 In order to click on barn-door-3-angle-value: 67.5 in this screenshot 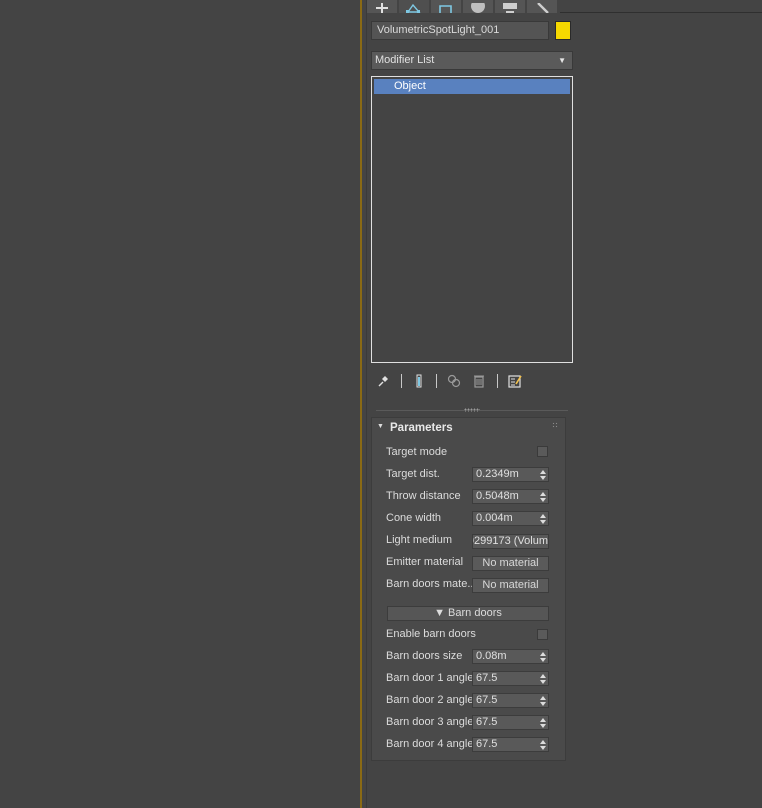, I will do `click(486, 722)`.